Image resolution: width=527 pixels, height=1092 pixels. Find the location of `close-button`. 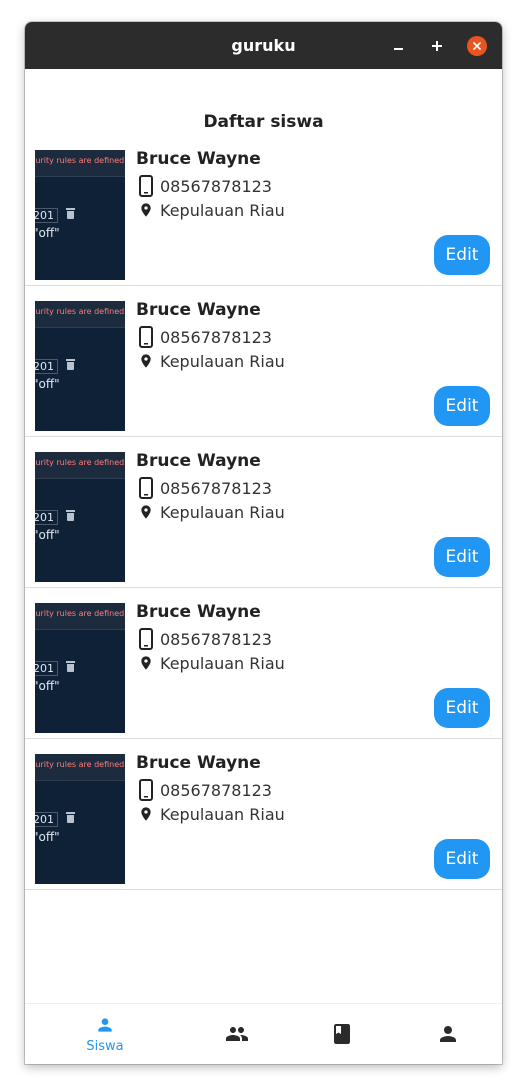

close-button is located at coordinates (477, 46).